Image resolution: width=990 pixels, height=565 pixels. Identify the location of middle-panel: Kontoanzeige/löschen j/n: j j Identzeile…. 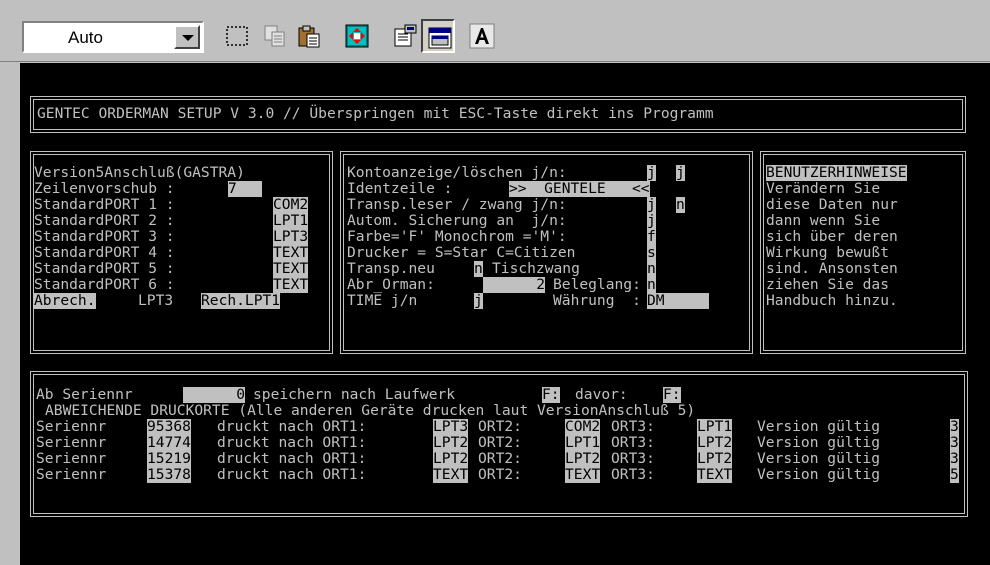
(546, 252).